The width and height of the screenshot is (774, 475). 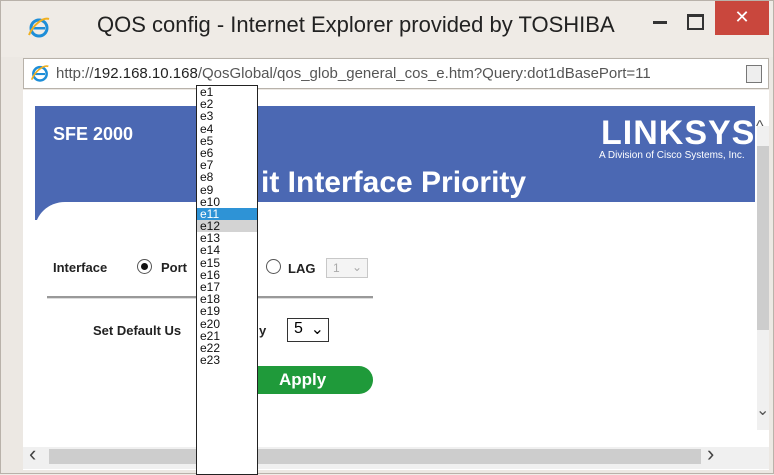 What do you see at coordinates (227, 128) in the screenshot?
I see `dropdown-option: e4` at bounding box center [227, 128].